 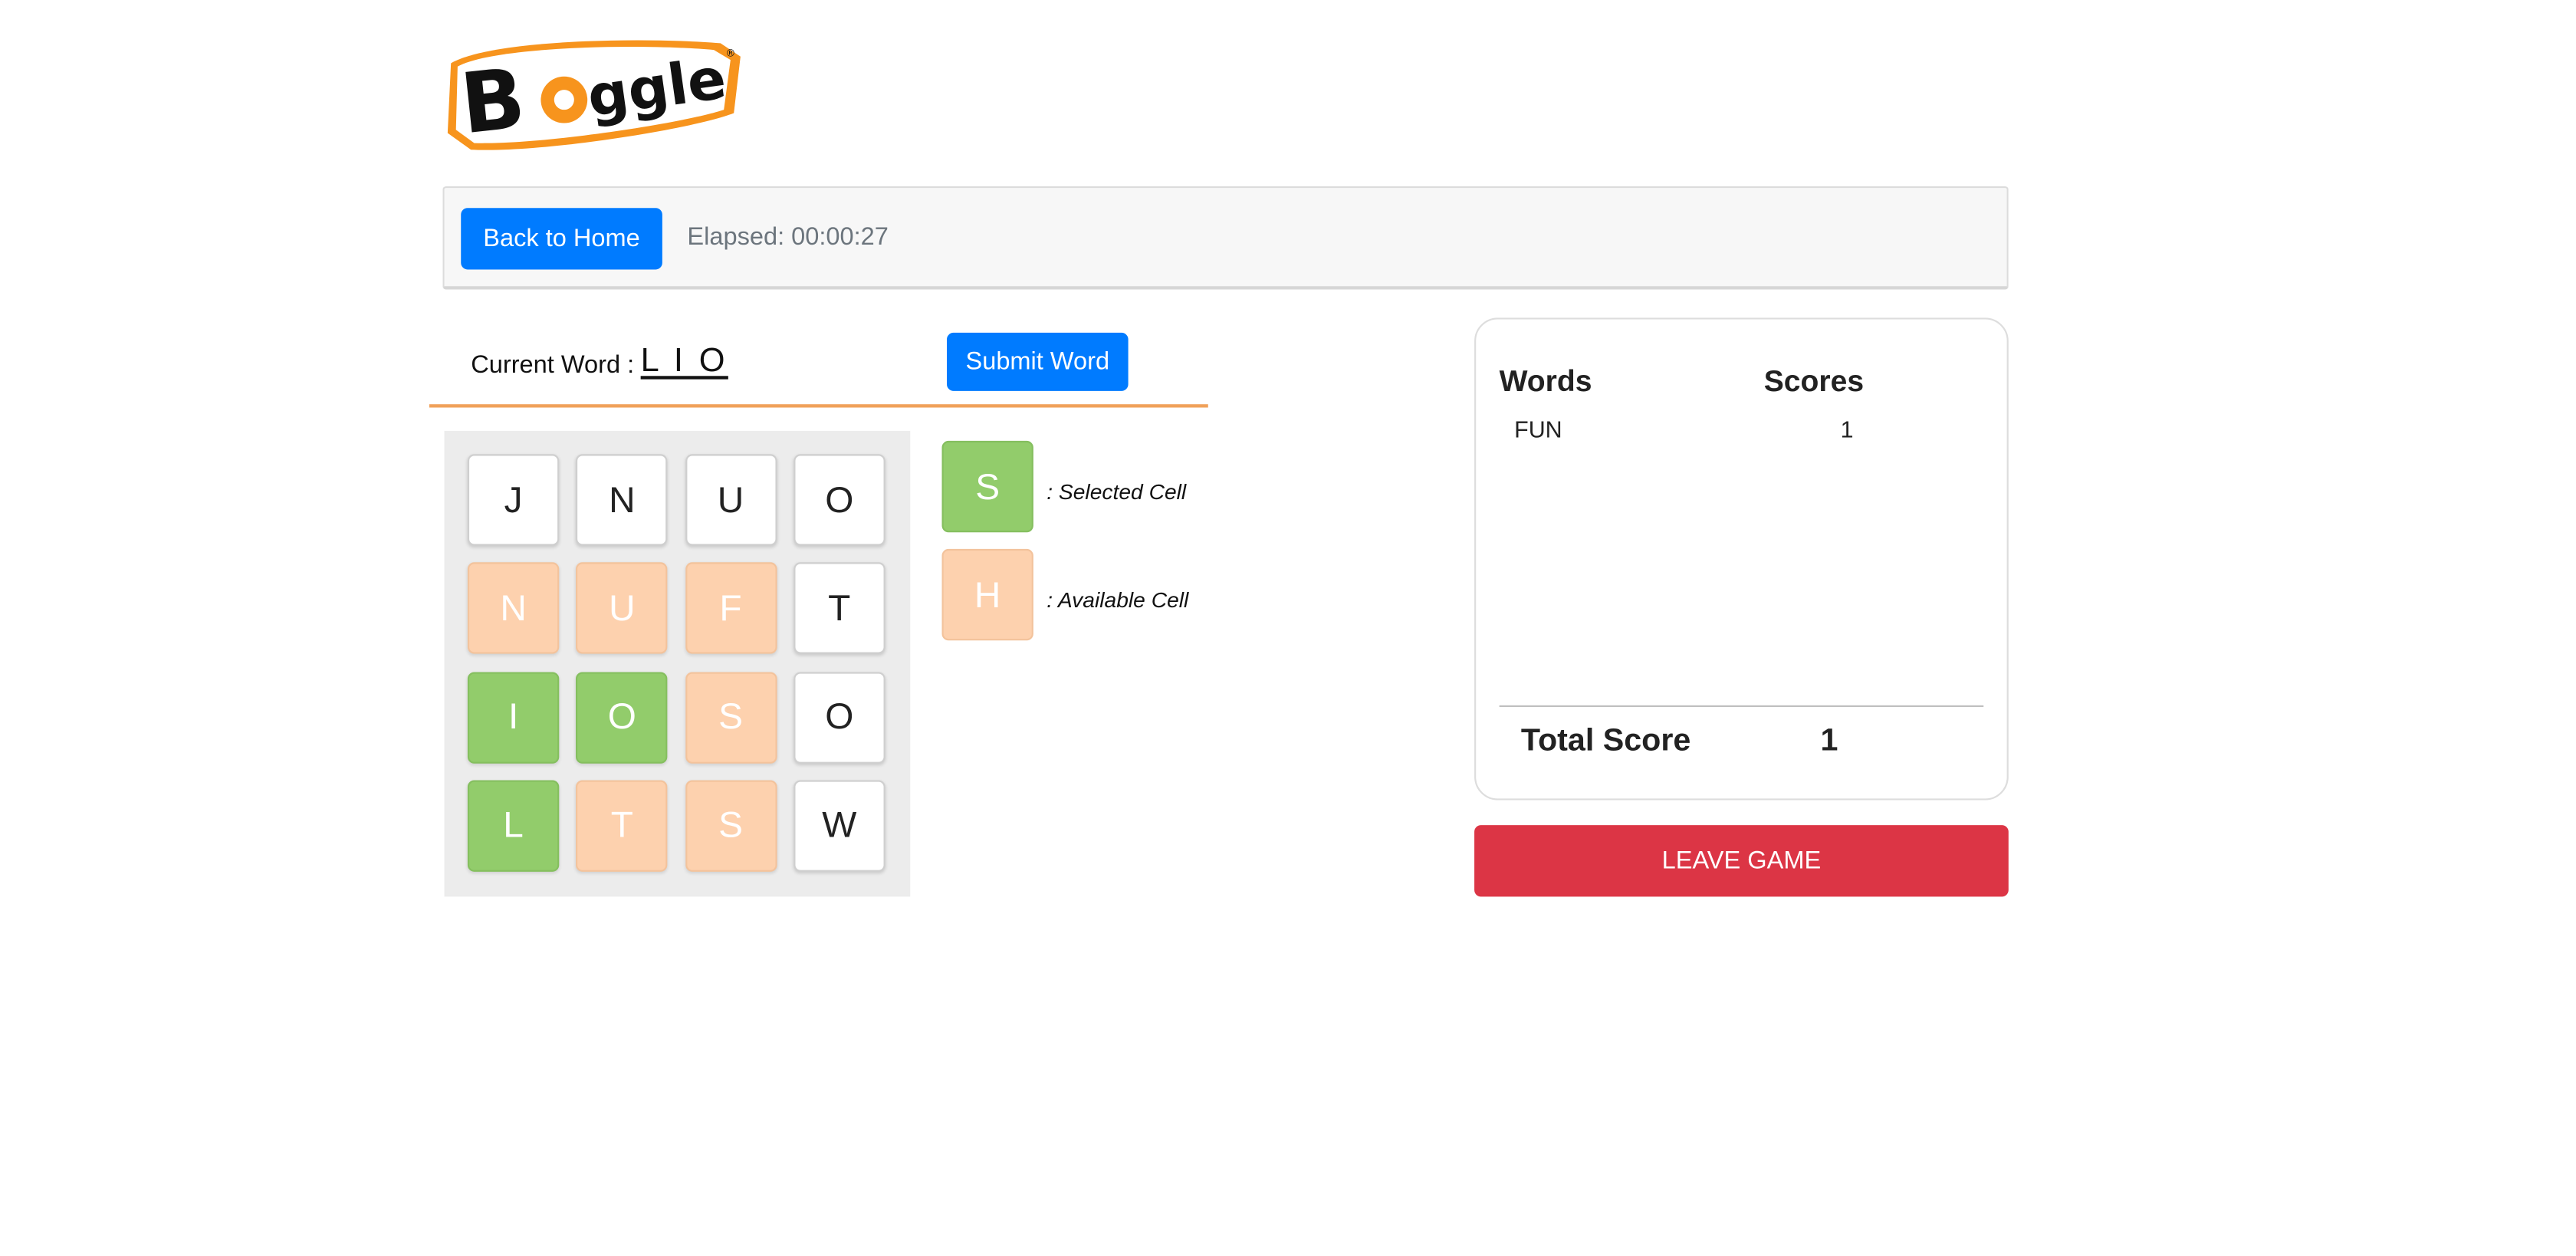 I want to click on word-divider, so click(x=819, y=406).